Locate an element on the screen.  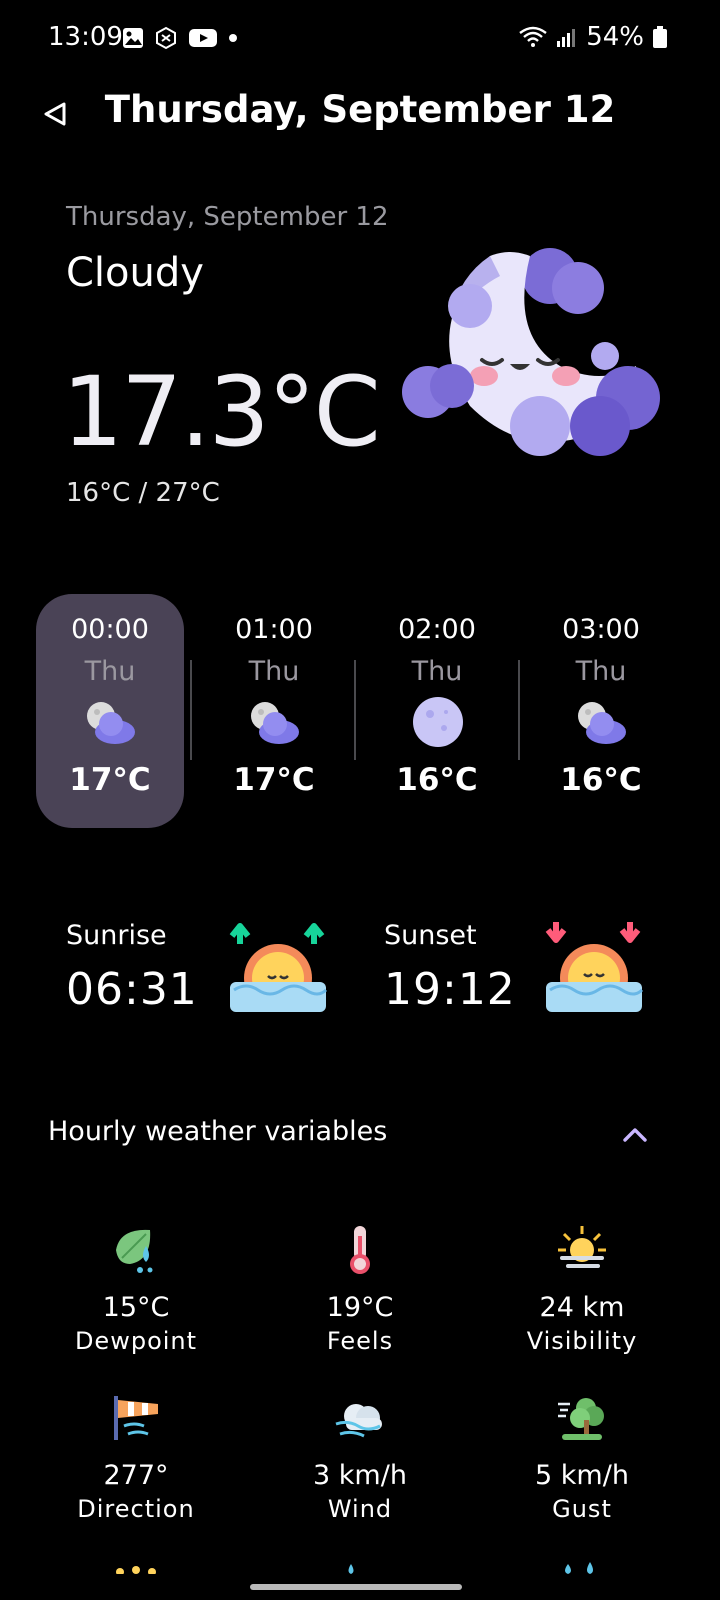
page-title: Thursday, September 12 is located at coordinates (360, 109).